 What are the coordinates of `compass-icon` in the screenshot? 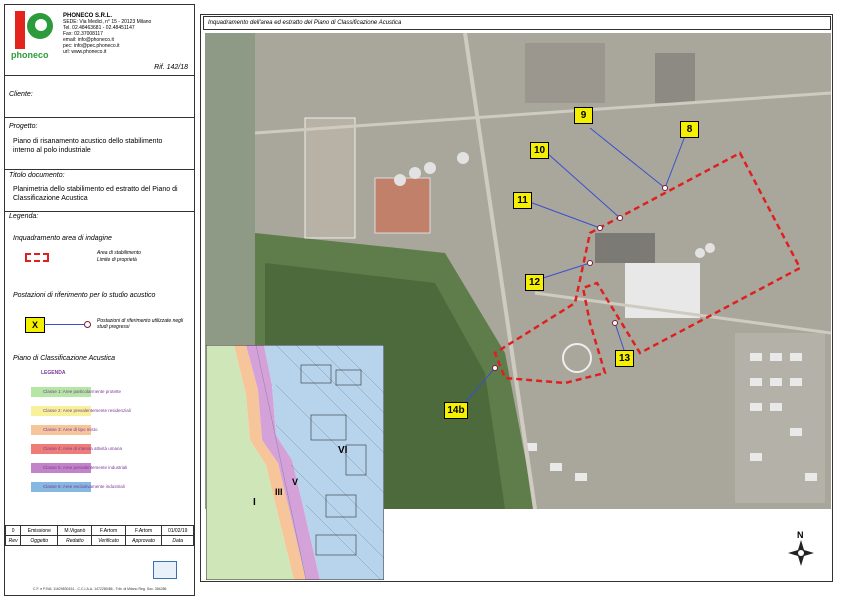 It's located at (801, 553).